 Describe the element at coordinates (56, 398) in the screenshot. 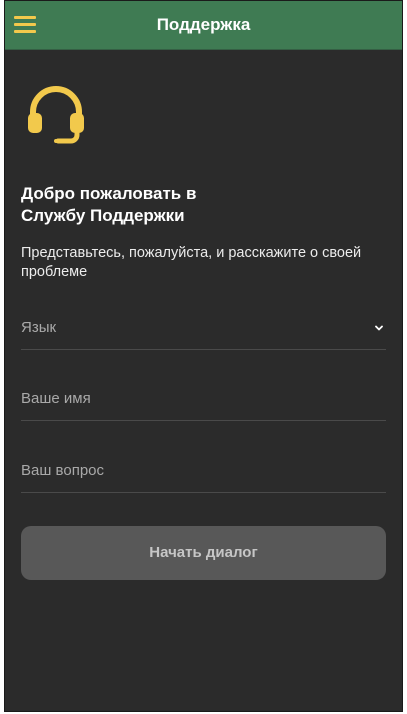

I see `name-placeholder: Ваше имя` at that location.